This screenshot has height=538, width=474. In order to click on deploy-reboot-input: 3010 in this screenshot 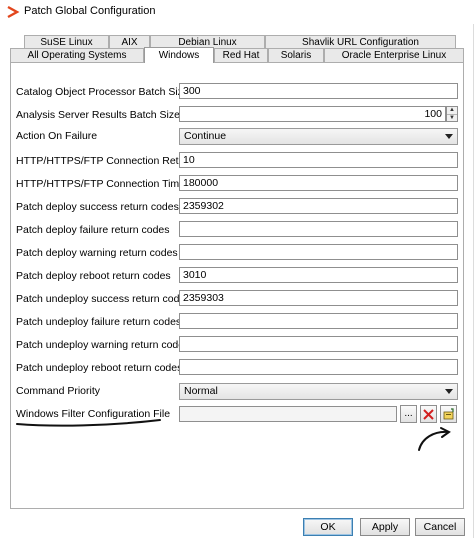, I will do `click(318, 275)`.